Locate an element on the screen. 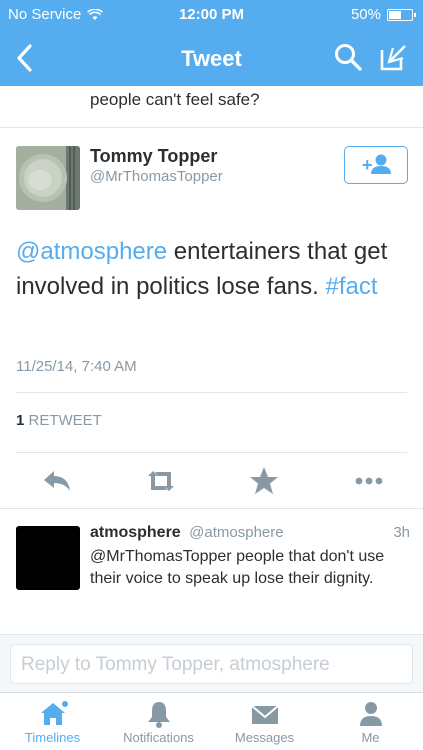  avatar is located at coordinates (48, 178).